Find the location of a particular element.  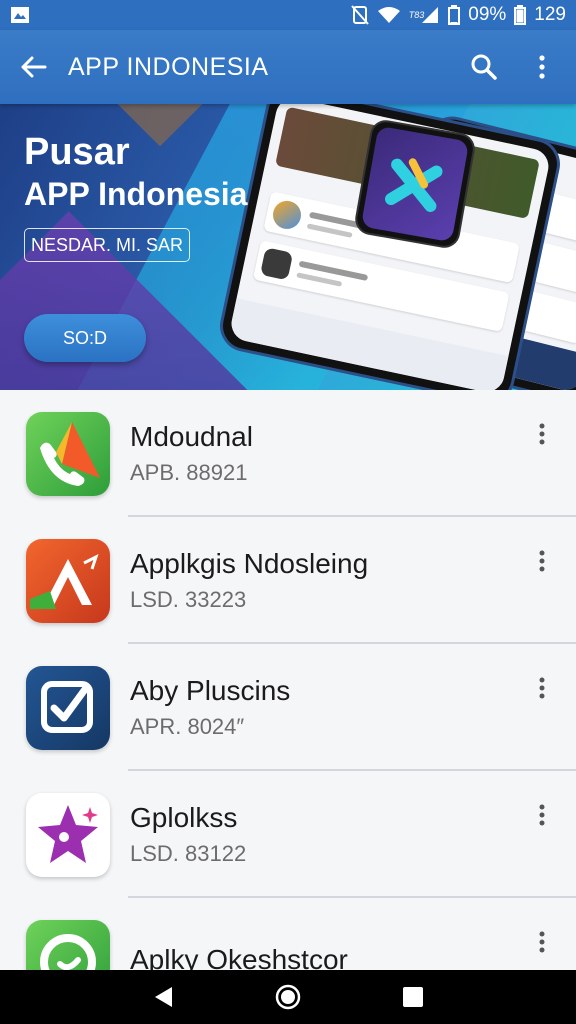

app-meta: LSD. 83122 is located at coordinates (188, 853).